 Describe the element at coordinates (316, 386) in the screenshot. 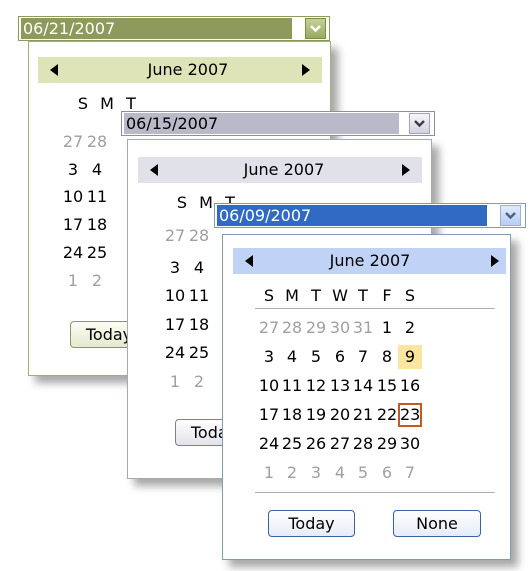

I see `day-cell: 12` at that location.